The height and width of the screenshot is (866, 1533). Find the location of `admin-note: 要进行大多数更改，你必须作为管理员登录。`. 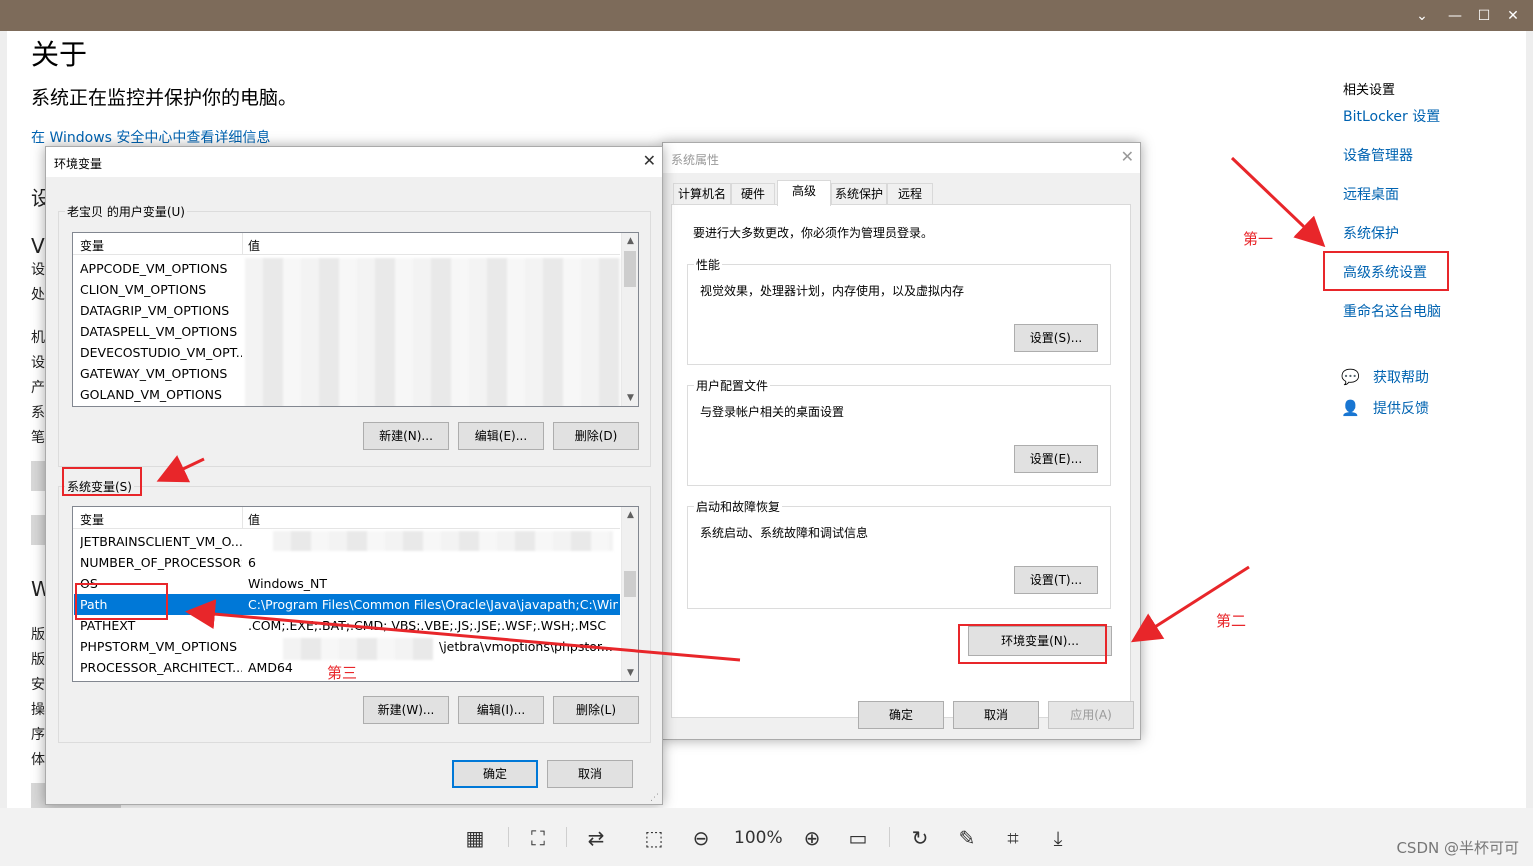

admin-note: 要进行大多数更改，你必须作为管理员登录。 is located at coordinates (813, 232).